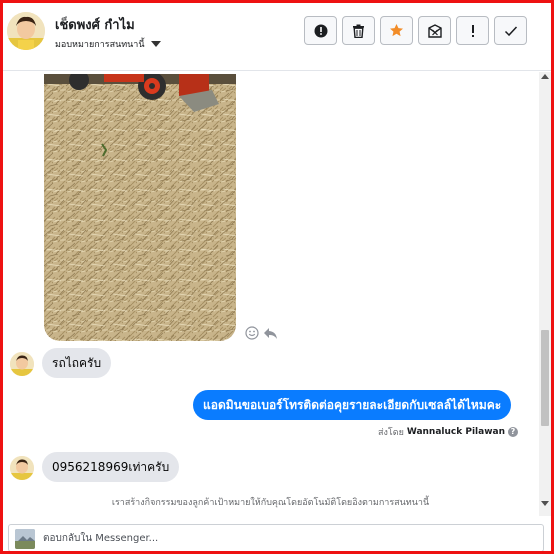  I want to click on scrollbar-thumb, so click(545, 378).